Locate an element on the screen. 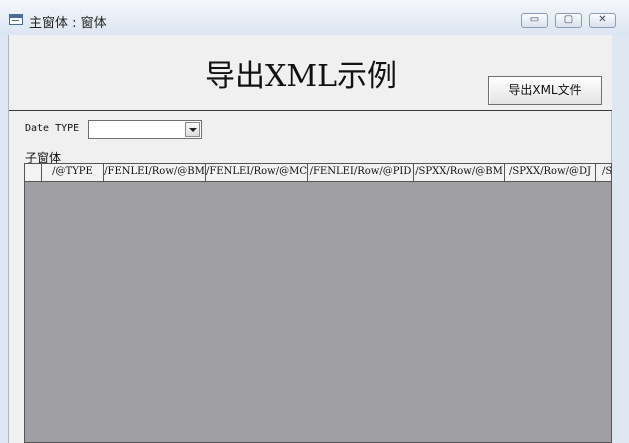 This screenshot has width=629, height=443. window-title: 主窗体 : 窗体 is located at coordinates (68, 23).